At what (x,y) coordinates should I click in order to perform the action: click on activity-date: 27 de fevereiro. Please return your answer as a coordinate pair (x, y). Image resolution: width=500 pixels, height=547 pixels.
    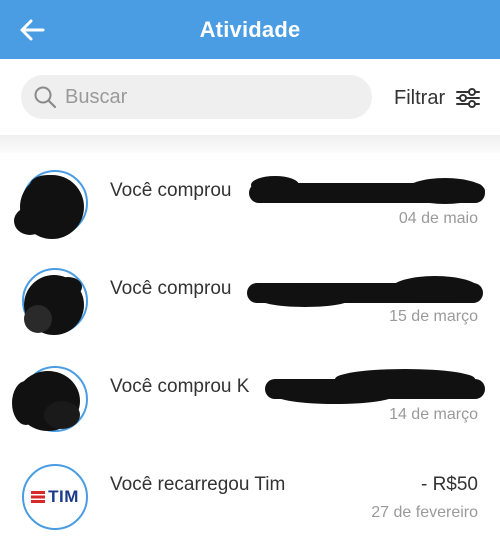
    Looking at the image, I should click on (424, 512).